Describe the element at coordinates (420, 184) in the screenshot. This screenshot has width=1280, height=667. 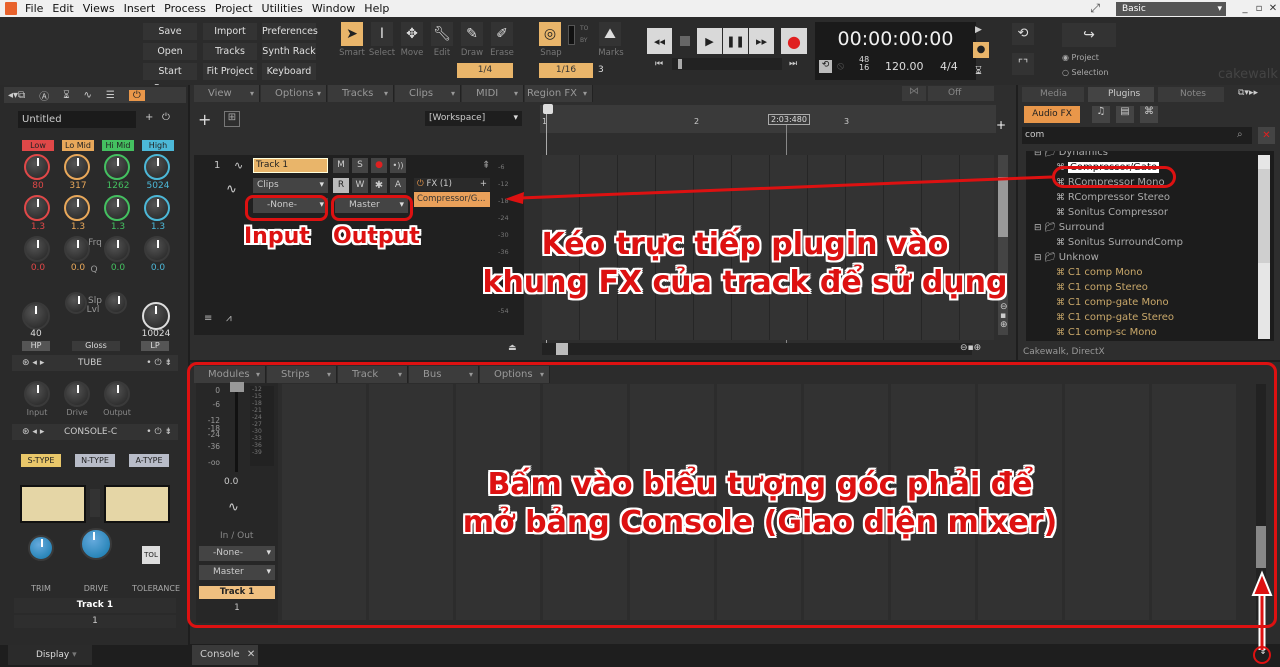
I see `fx-power-icon: ⏻` at that location.